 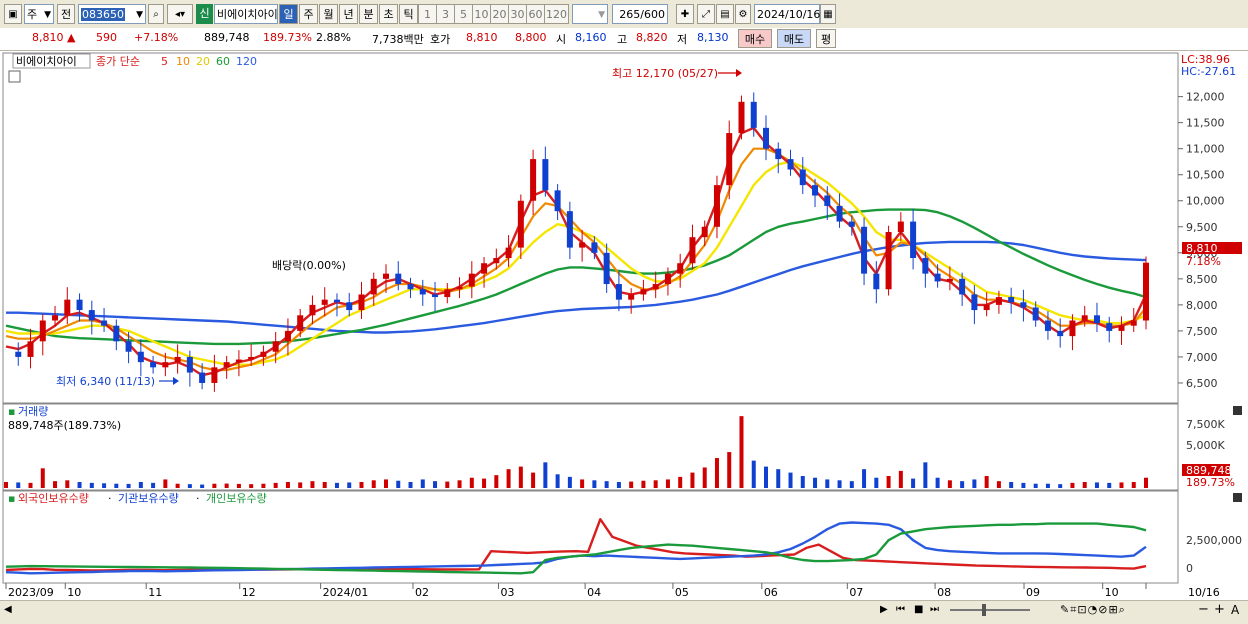 What do you see at coordinates (934, 609) in the screenshot?
I see `forward-icon: ⏭` at bounding box center [934, 609].